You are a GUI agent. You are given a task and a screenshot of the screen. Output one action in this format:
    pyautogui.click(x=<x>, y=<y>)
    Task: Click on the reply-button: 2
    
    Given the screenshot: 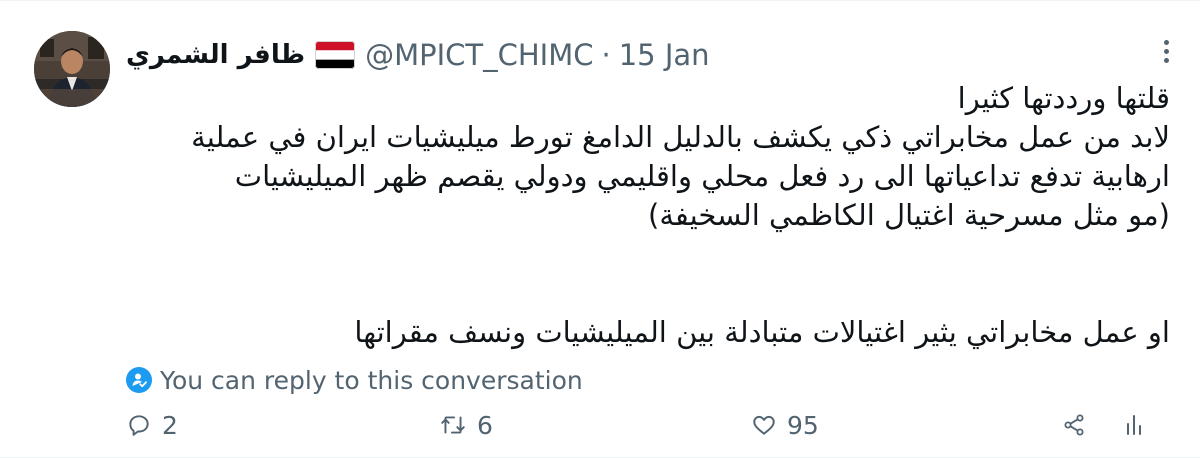 What is the action you would take?
    pyautogui.click(x=152, y=425)
    